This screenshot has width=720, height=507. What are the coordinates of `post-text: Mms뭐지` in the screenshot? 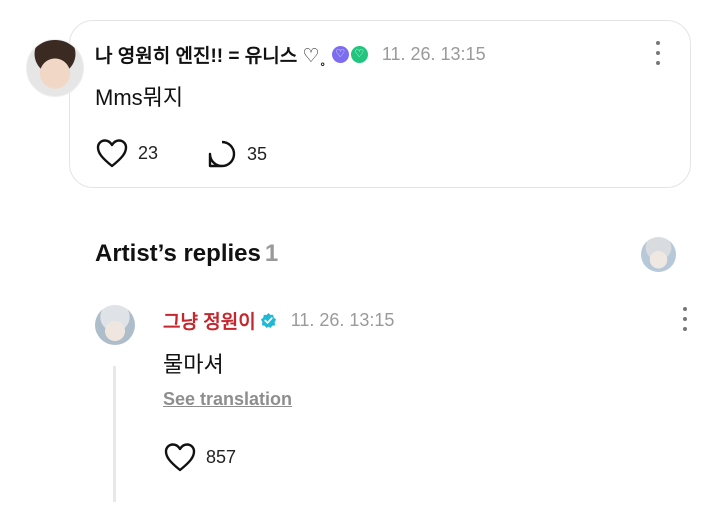 It's located at (139, 97).